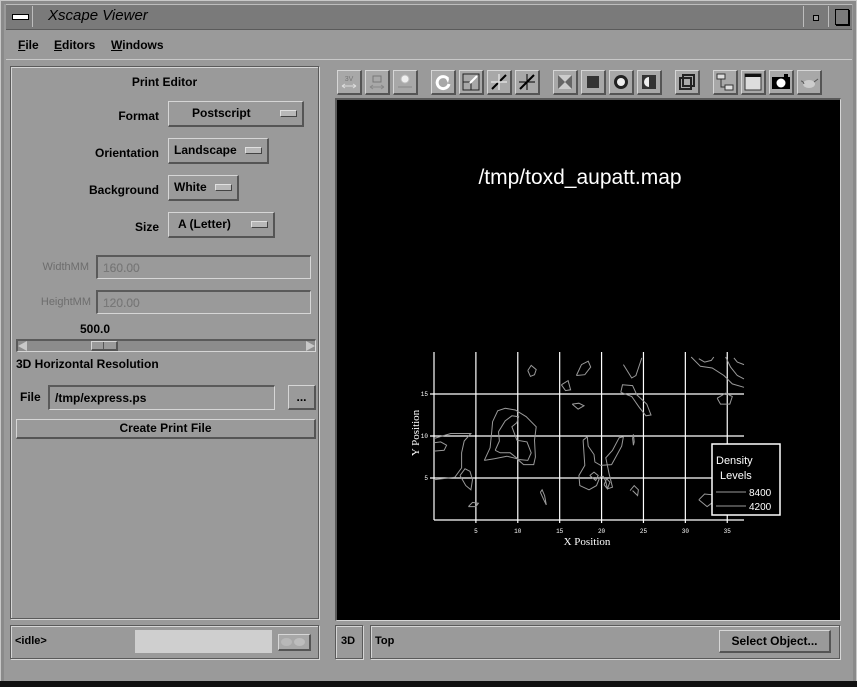 The height and width of the screenshot is (687, 857). I want to click on snapshot-camera-icon, so click(781, 81).